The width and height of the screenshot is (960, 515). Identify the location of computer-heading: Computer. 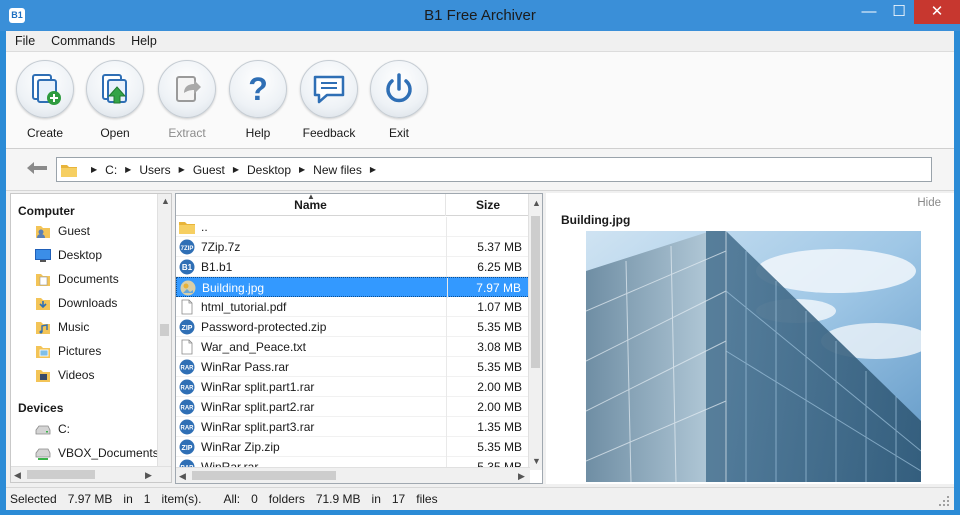
(46, 211).